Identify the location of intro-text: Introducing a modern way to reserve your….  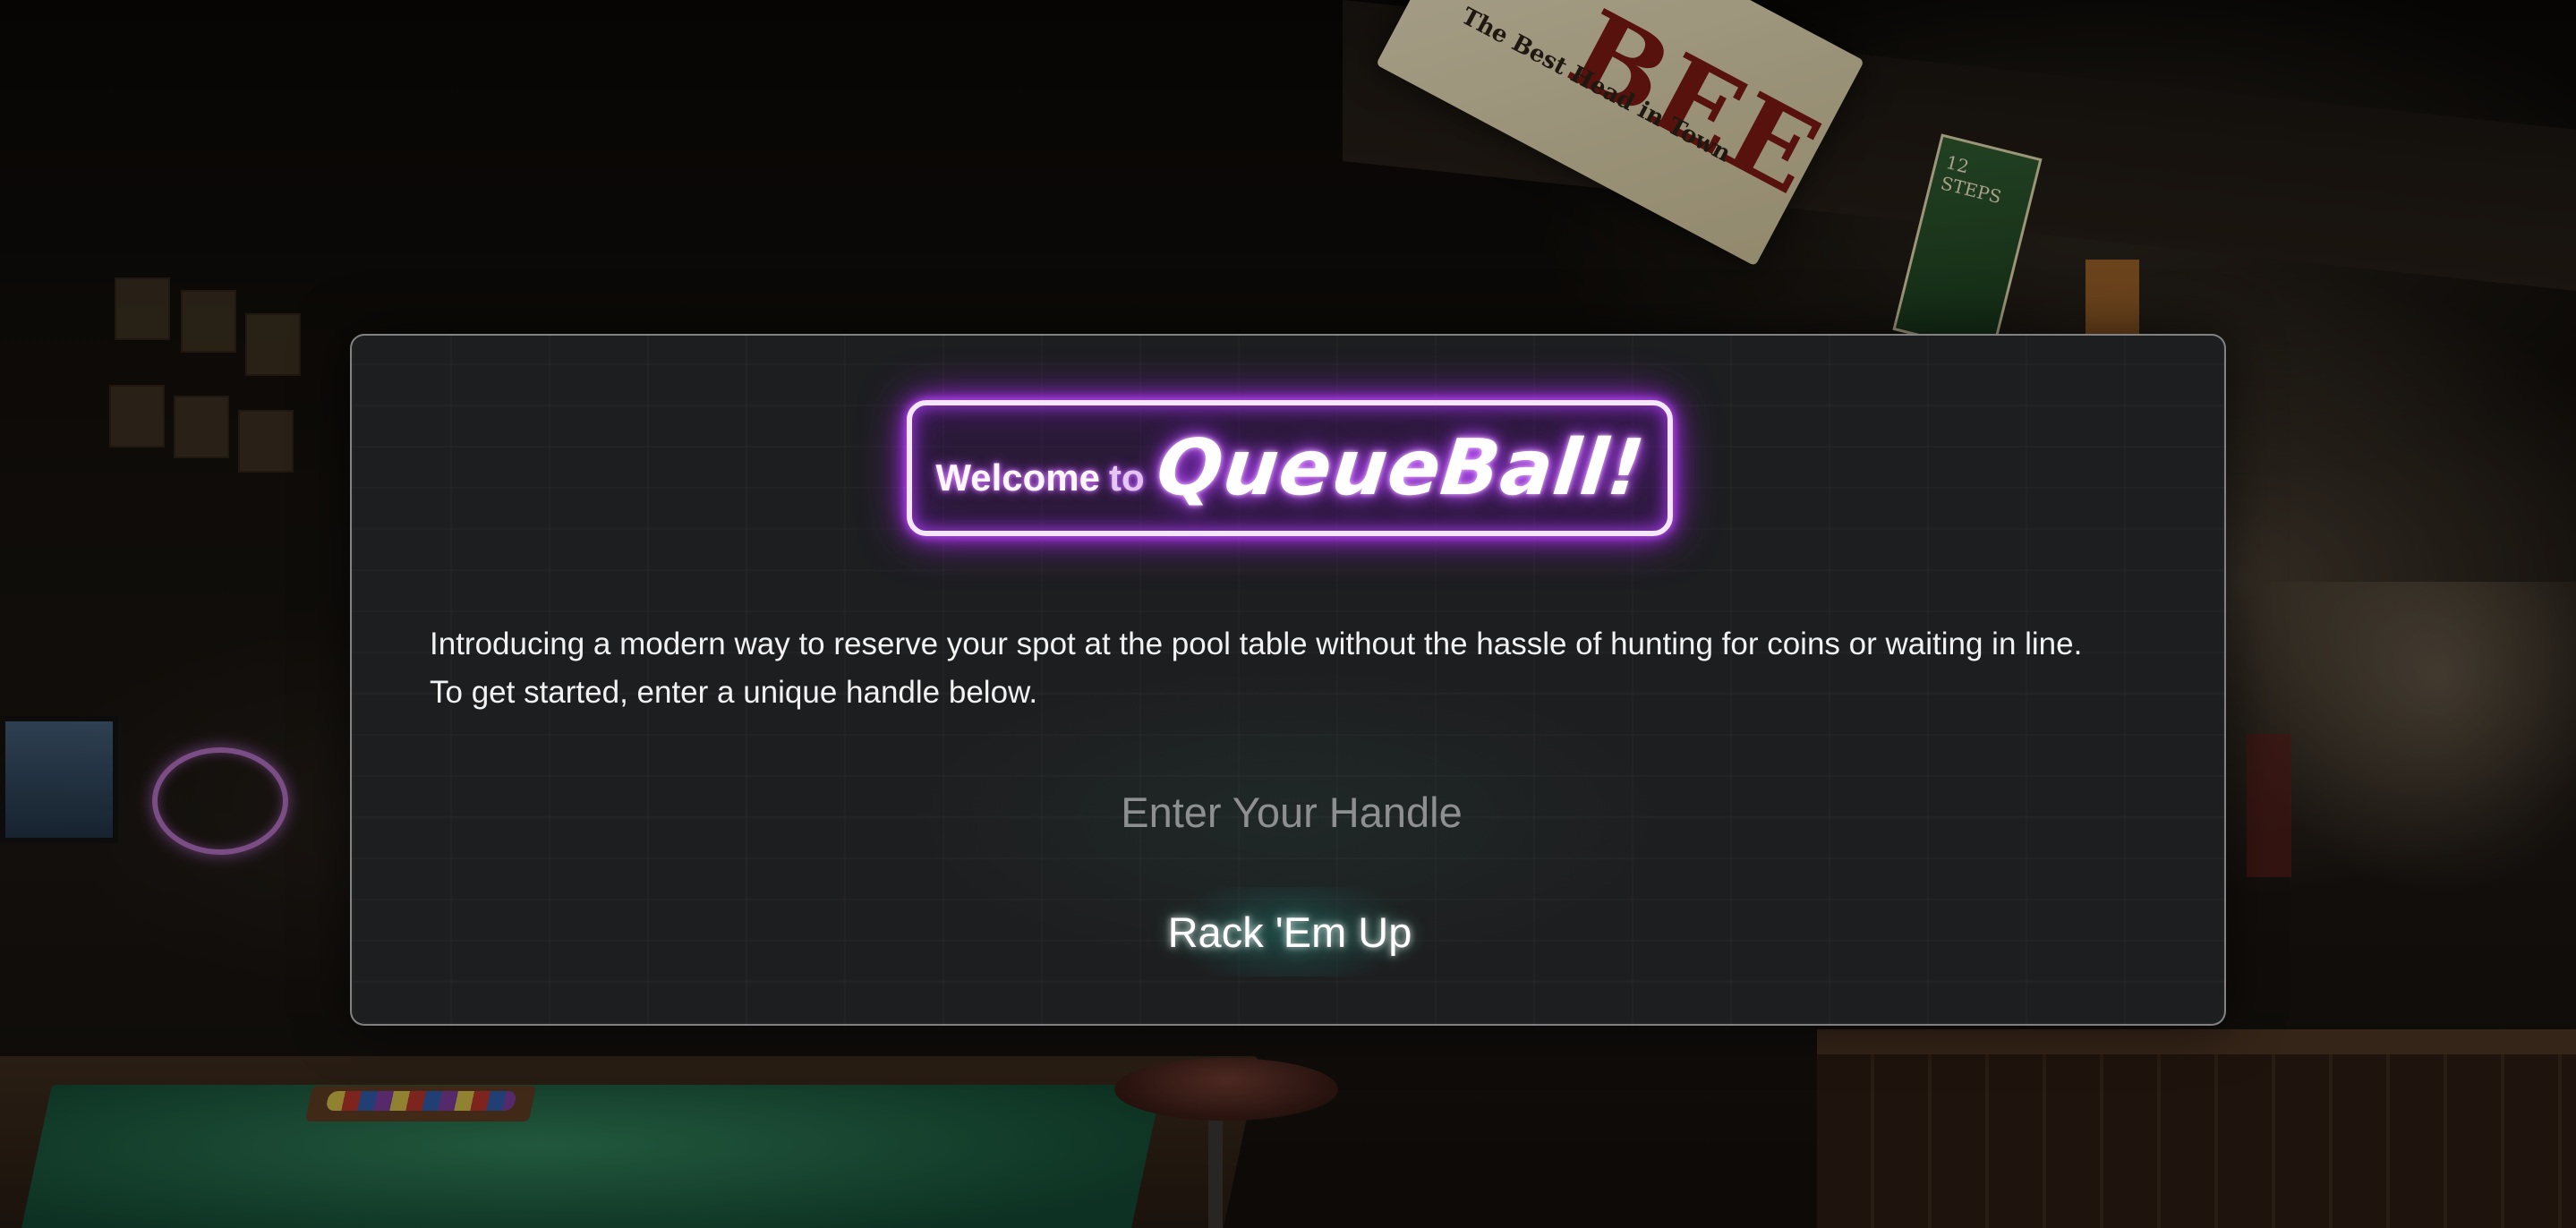
(1307, 668).